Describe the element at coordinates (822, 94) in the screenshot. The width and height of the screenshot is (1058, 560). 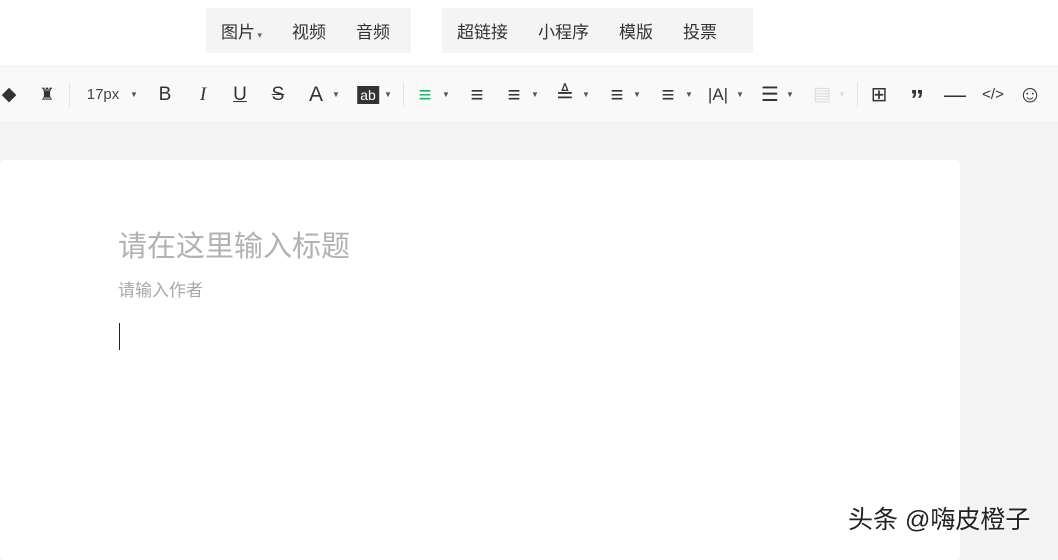
I see `float-image-icon: ▤` at that location.